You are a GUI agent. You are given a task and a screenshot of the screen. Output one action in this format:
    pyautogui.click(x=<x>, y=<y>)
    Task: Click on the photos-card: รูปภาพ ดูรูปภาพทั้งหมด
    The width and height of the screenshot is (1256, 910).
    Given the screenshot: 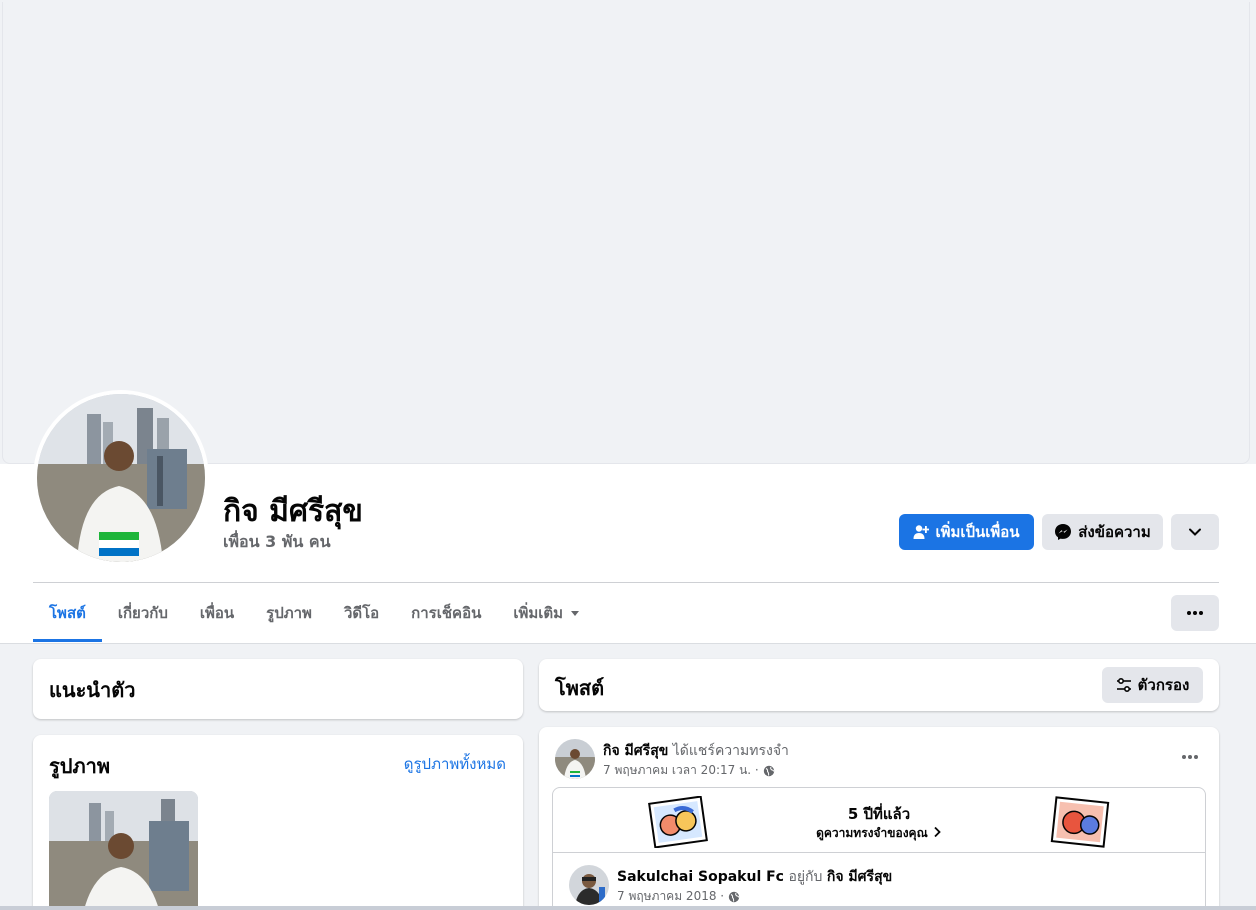 What is the action you would take?
    pyautogui.click(x=278, y=822)
    